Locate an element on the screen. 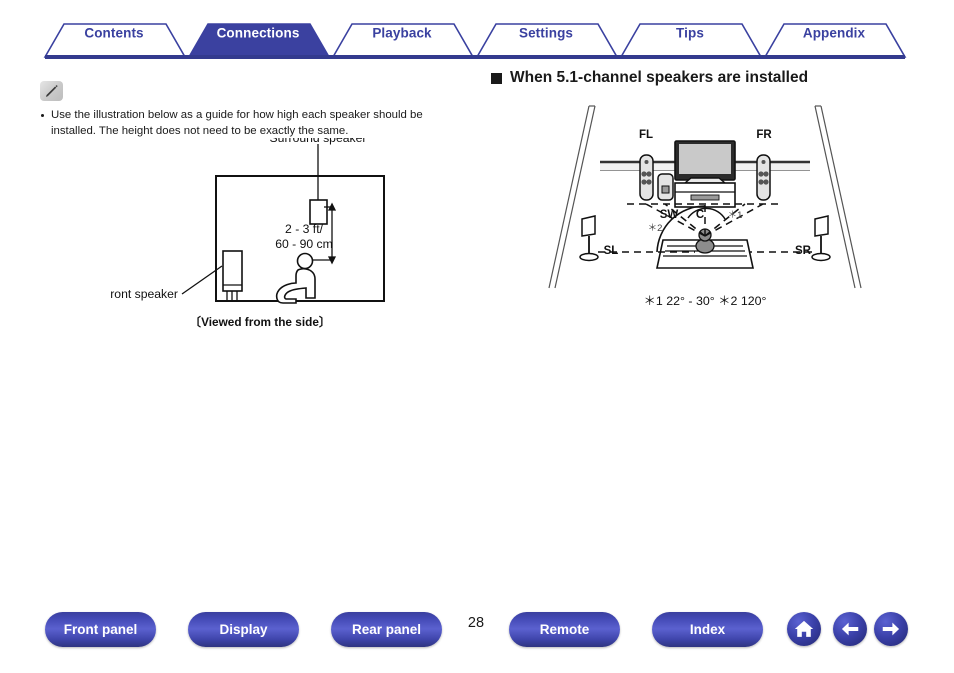 This screenshot has width=954, height=673. tab-settings: Settings is located at coordinates (546, 33).